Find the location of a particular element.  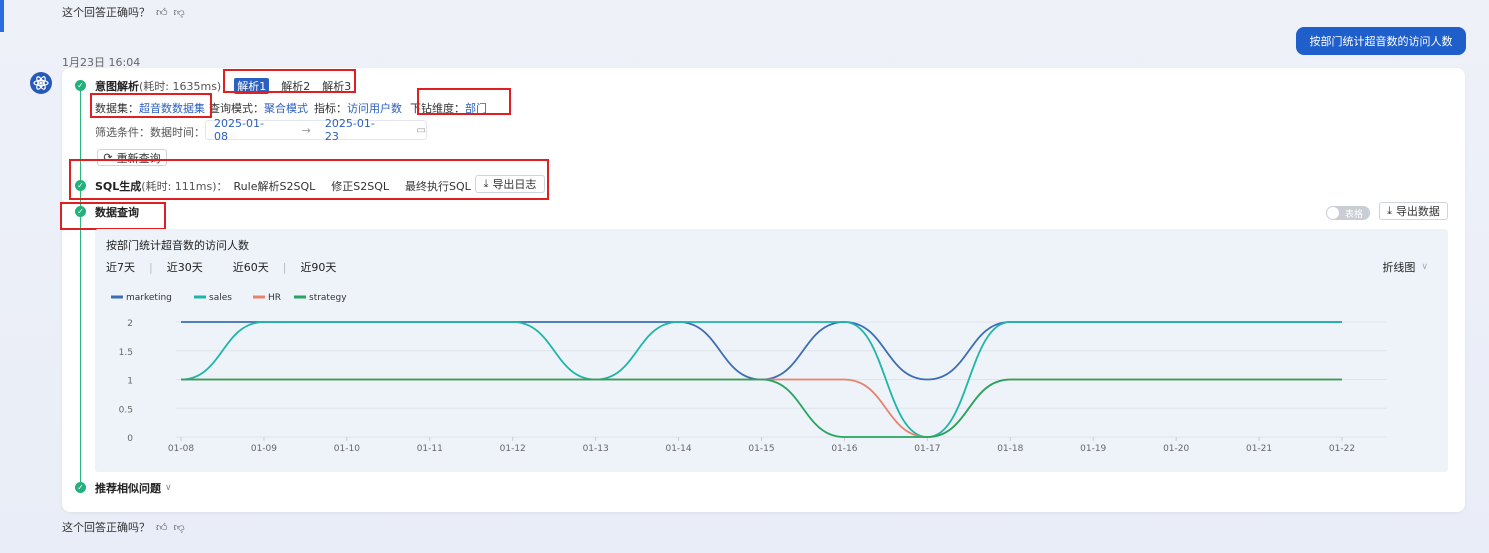

x-tick-label: 01-15 is located at coordinates (761, 449).